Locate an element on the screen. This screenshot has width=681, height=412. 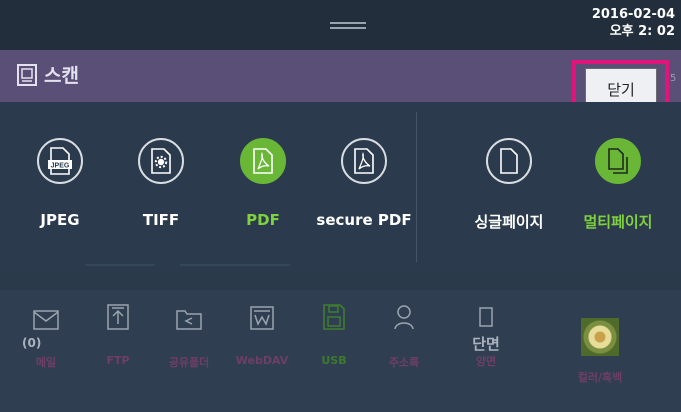
format-jpeg: JPEG JPEG is located at coordinates (60, 183).